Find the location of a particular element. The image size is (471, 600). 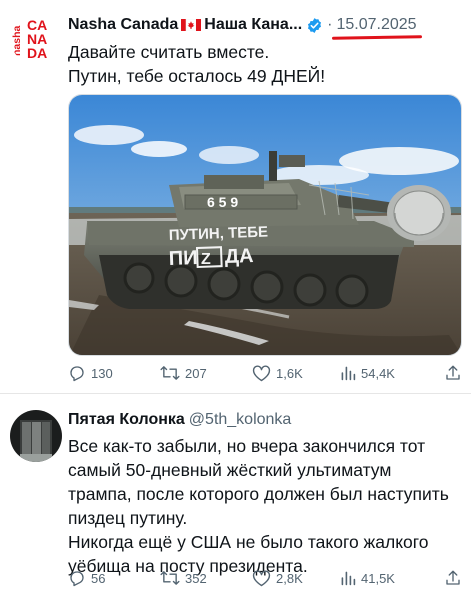

date-text: 15.07.2025 is located at coordinates (376, 24).